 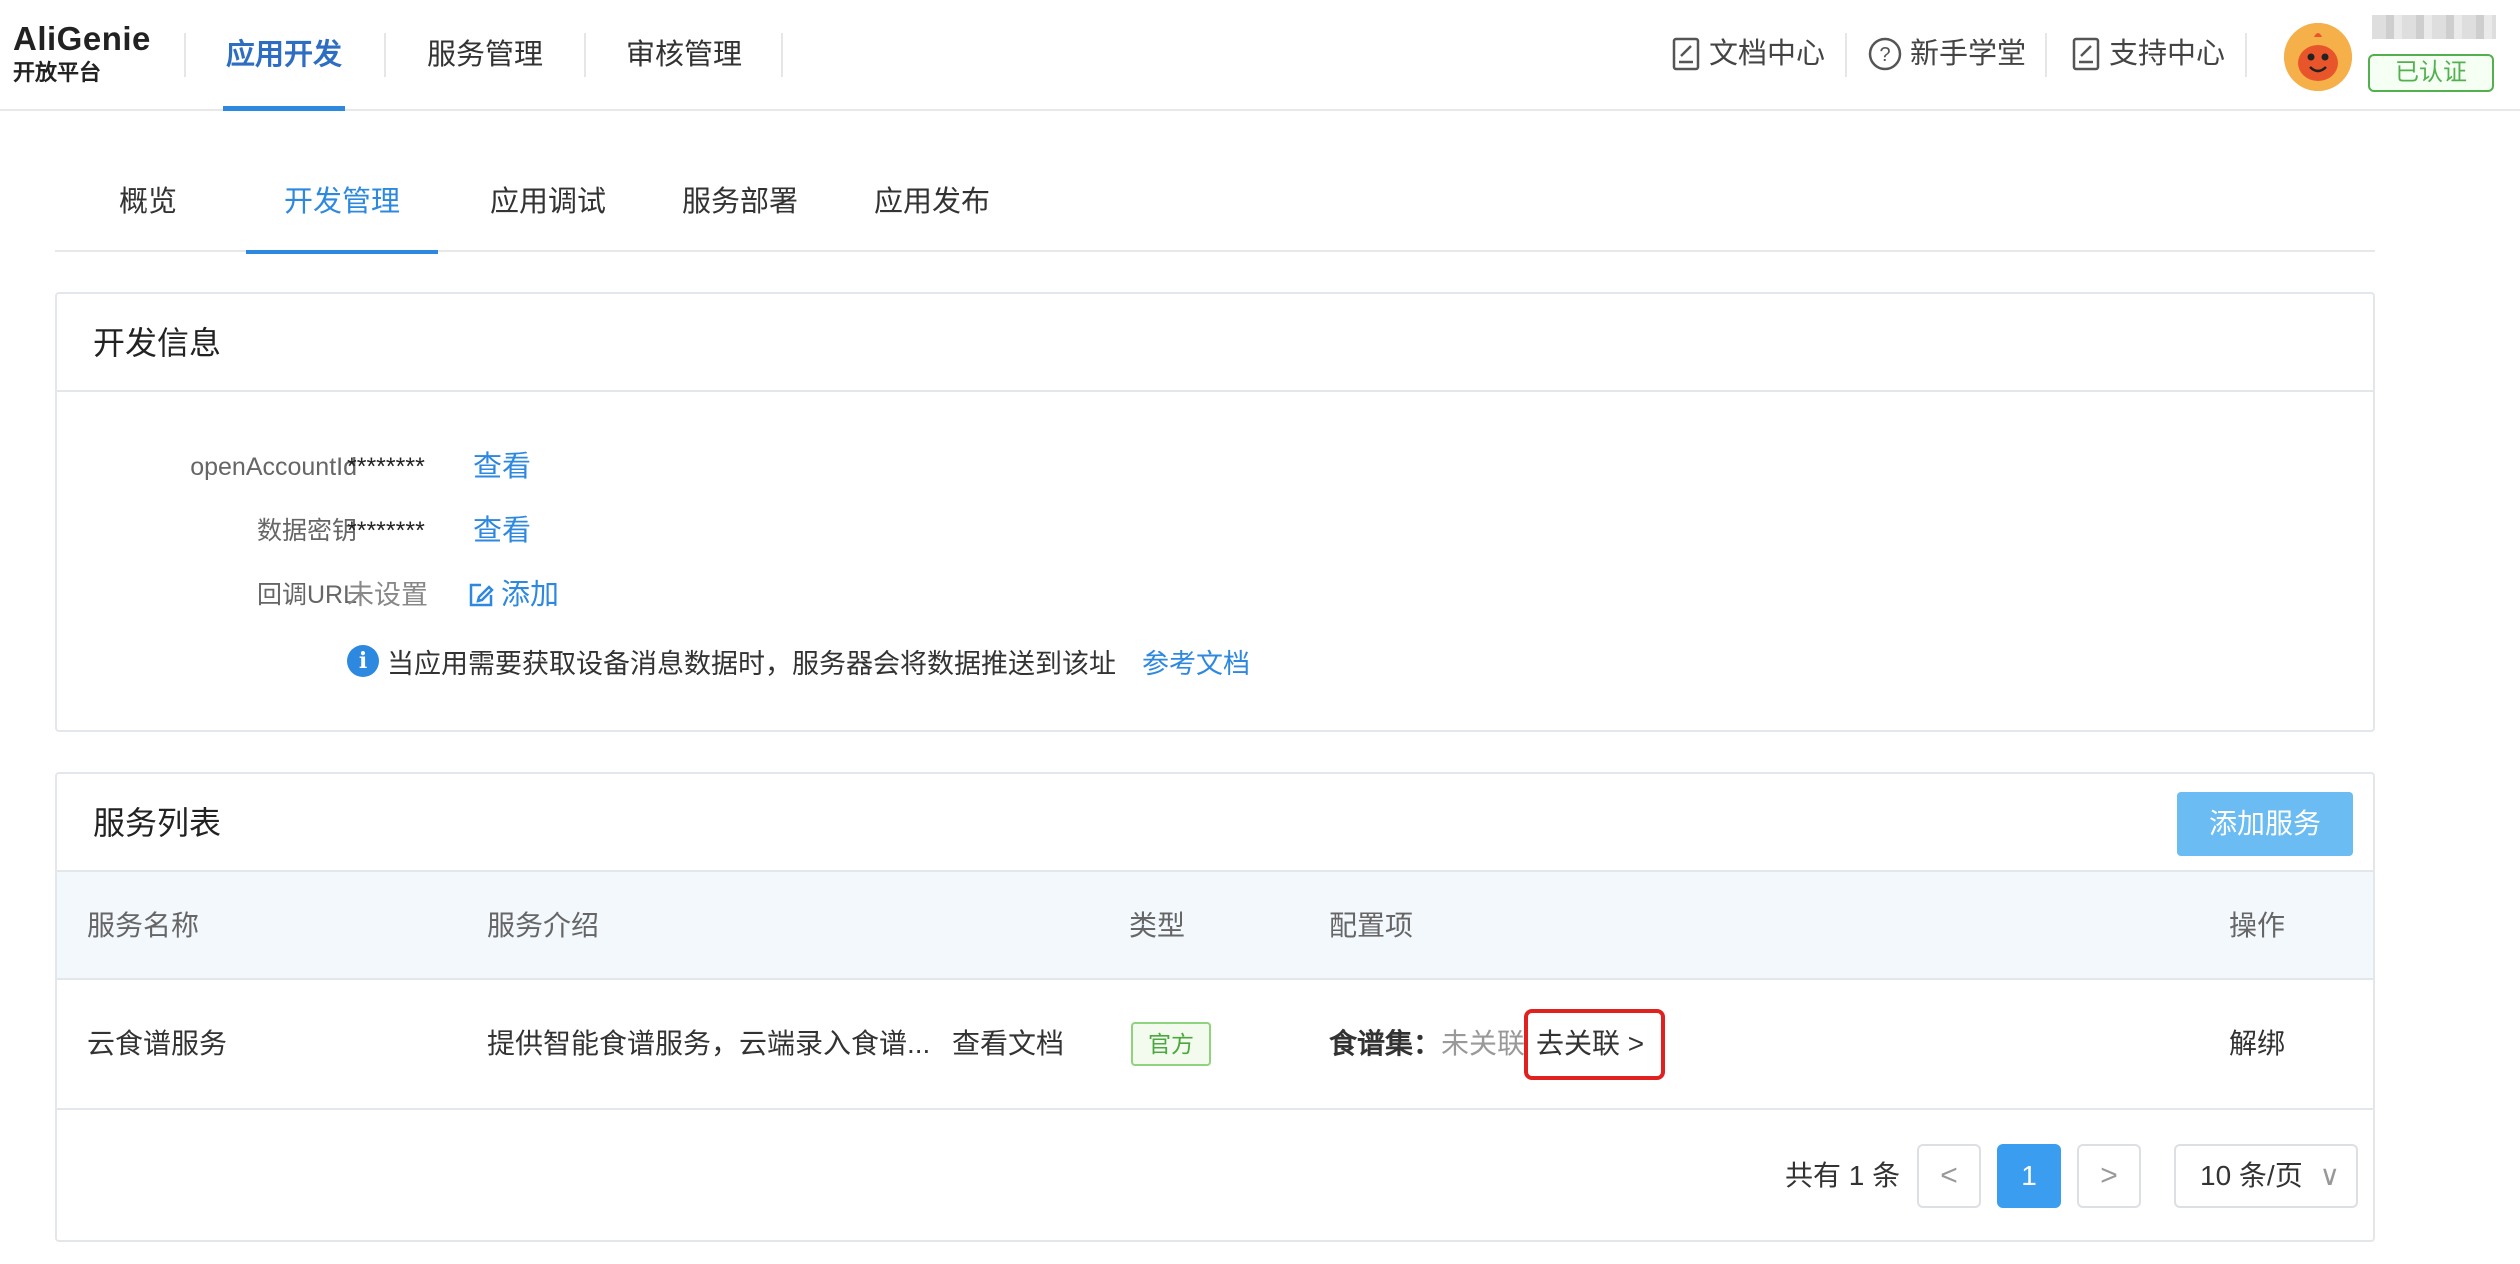 I want to click on nav-tab-label: 应用开发, so click(x=283, y=55).